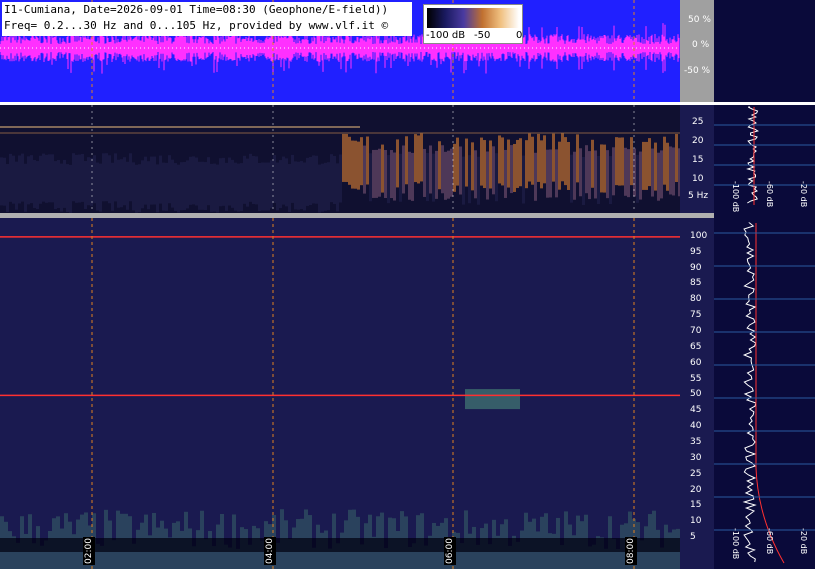 The height and width of the screenshot is (573, 815). What do you see at coordinates (696, 267) in the screenshot?
I see `main-tick-90: 90` at bounding box center [696, 267].